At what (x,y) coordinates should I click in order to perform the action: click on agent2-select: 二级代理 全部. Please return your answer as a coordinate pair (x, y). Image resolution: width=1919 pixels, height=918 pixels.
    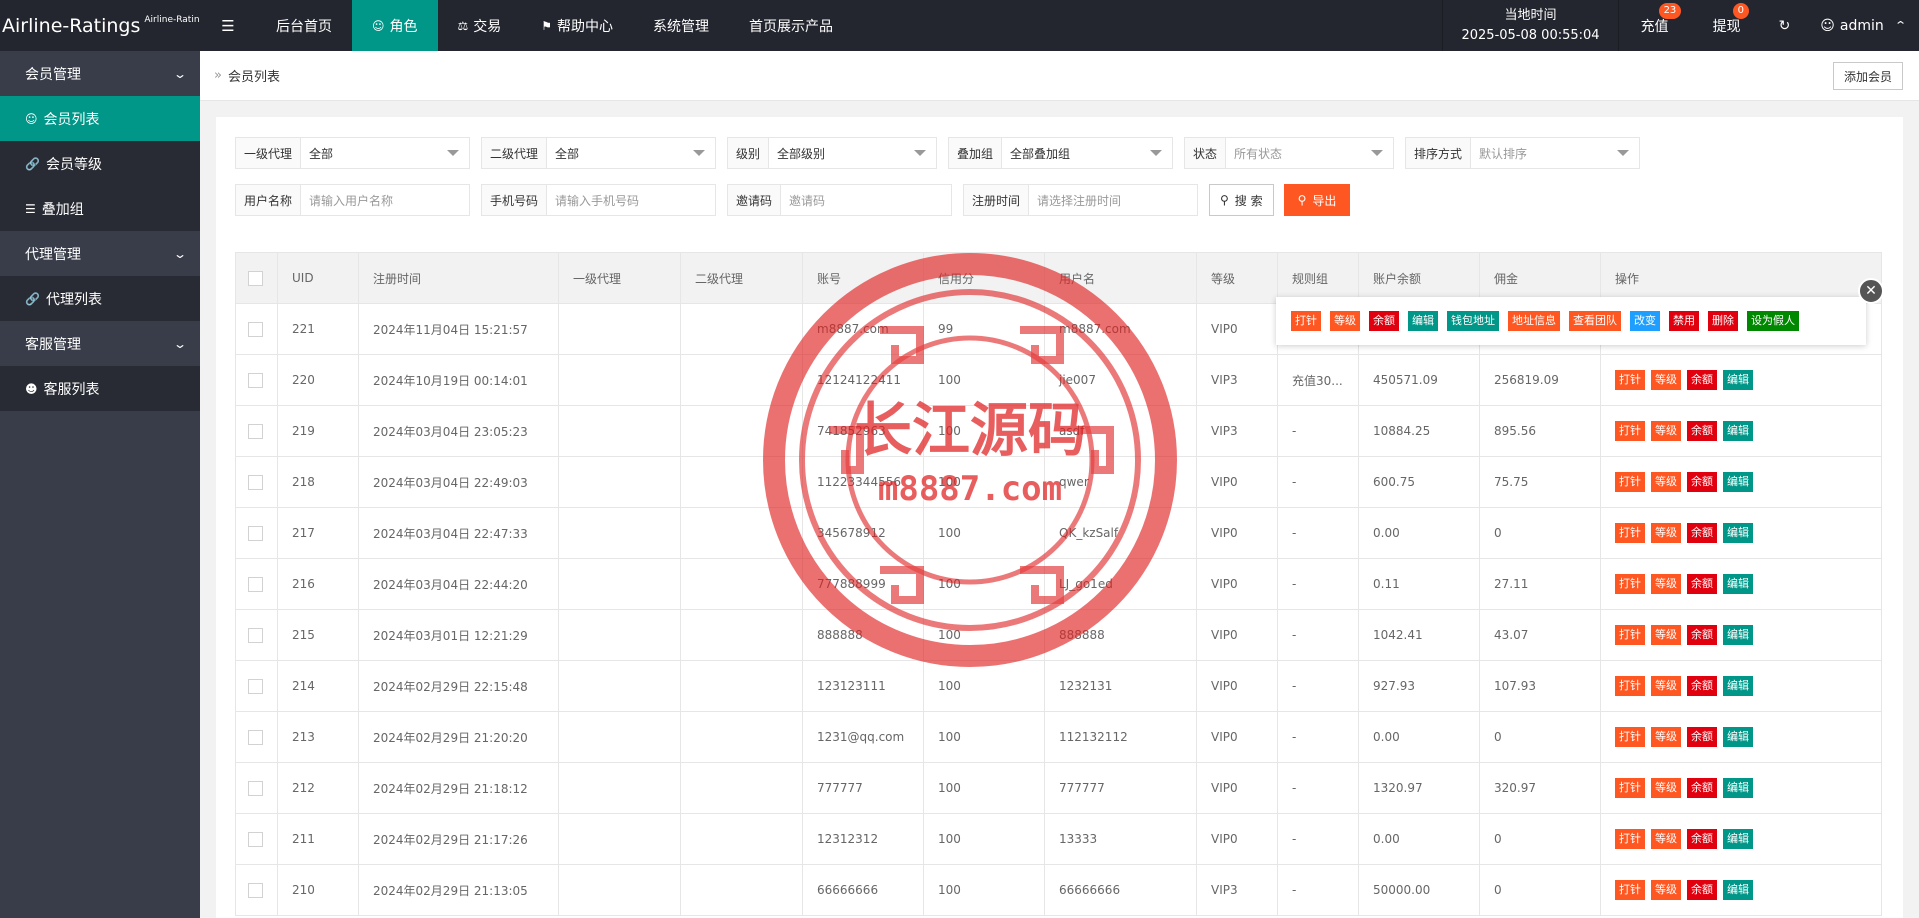
    Looking at the image, I should click on (598, 153).